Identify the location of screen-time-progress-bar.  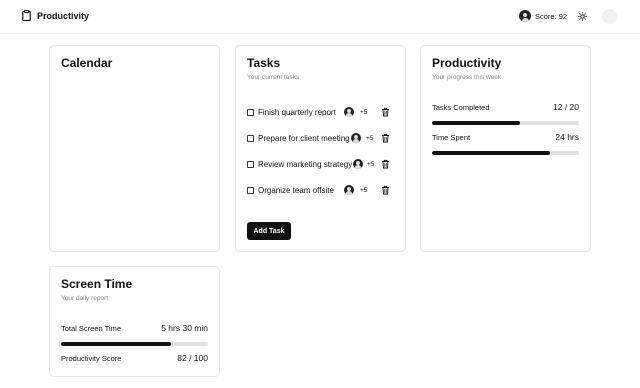
(134, 344).